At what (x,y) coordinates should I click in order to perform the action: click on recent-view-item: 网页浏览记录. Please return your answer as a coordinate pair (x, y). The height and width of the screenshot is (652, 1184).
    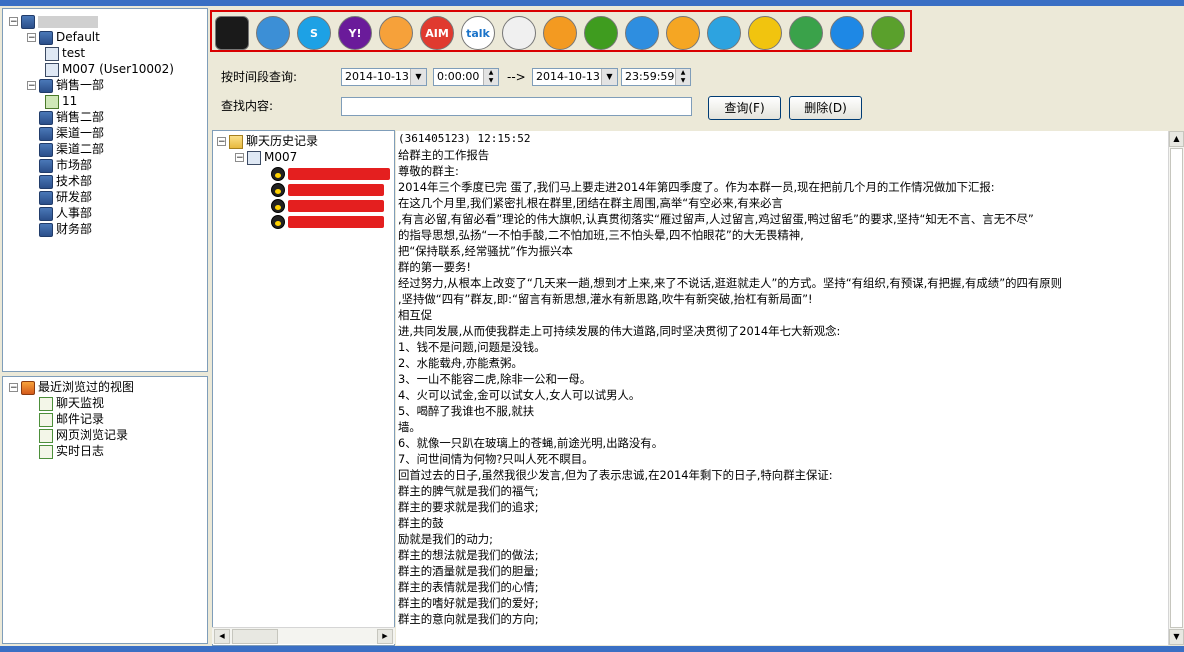
    Looking at the image, I should click on (83, 435).